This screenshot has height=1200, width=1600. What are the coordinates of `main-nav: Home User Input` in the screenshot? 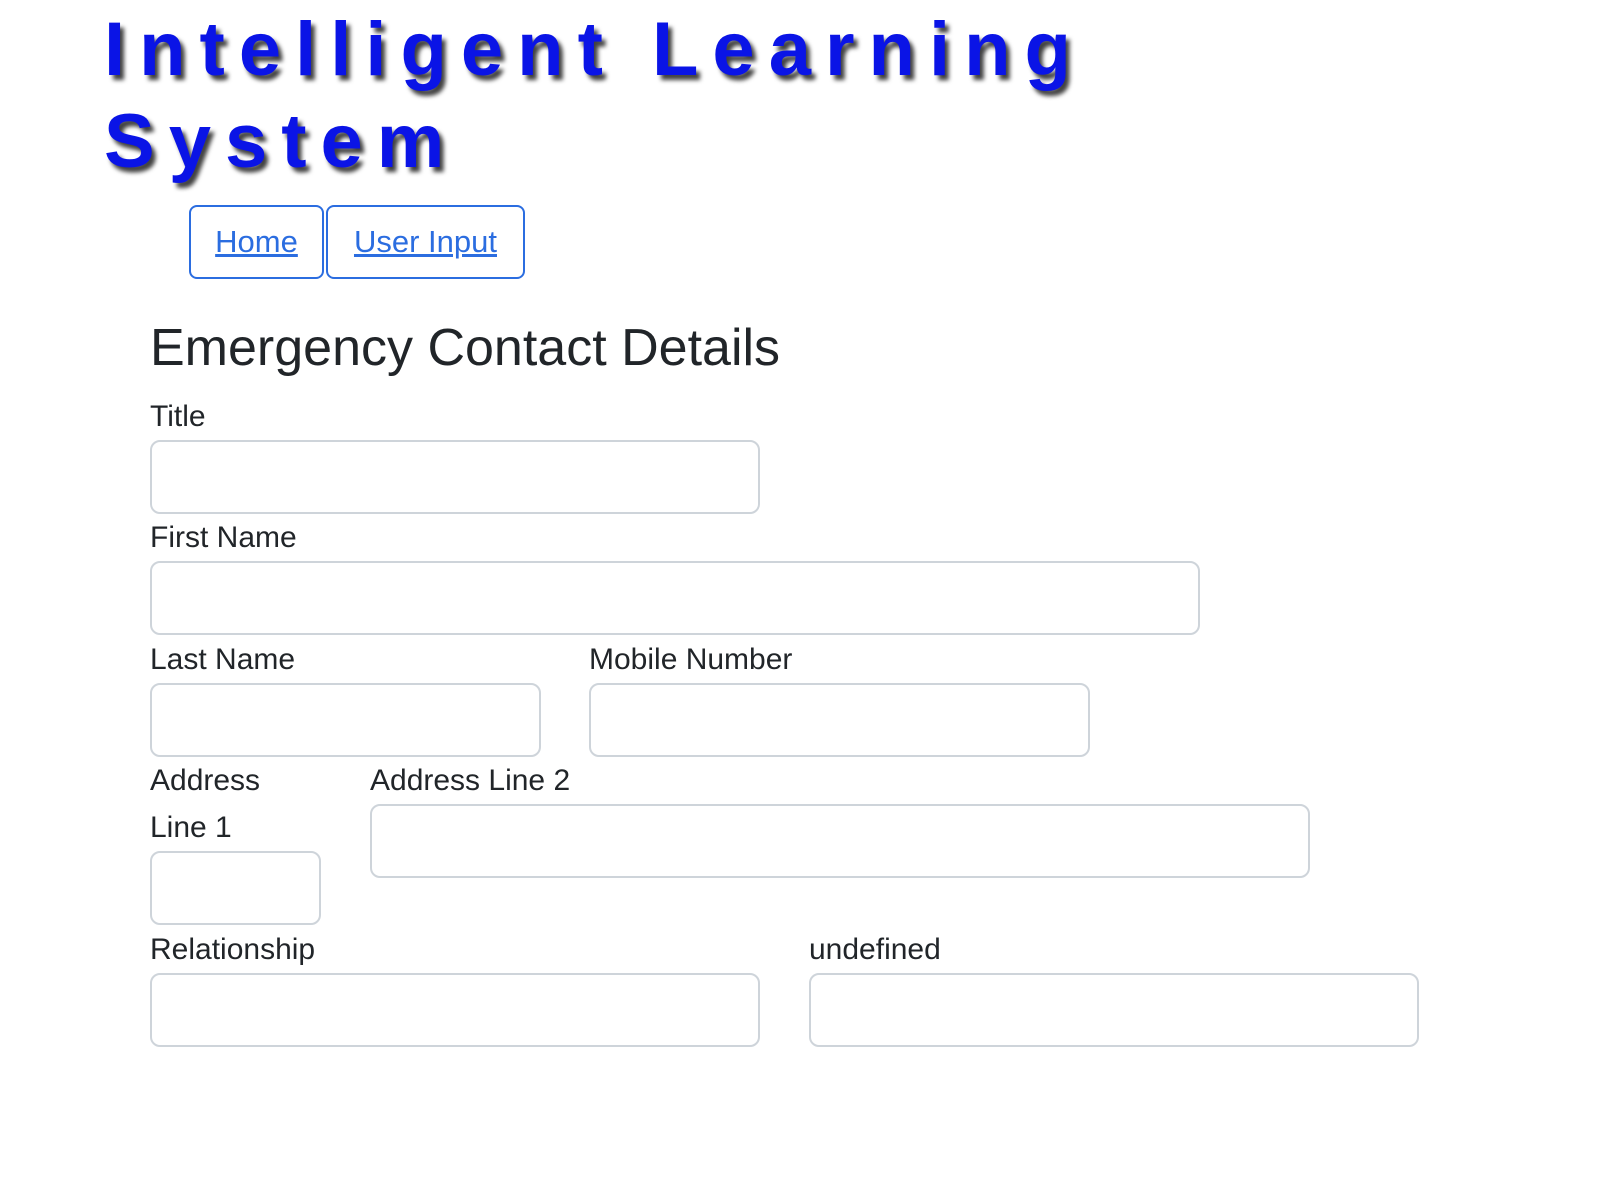 It's located at (357, 242).